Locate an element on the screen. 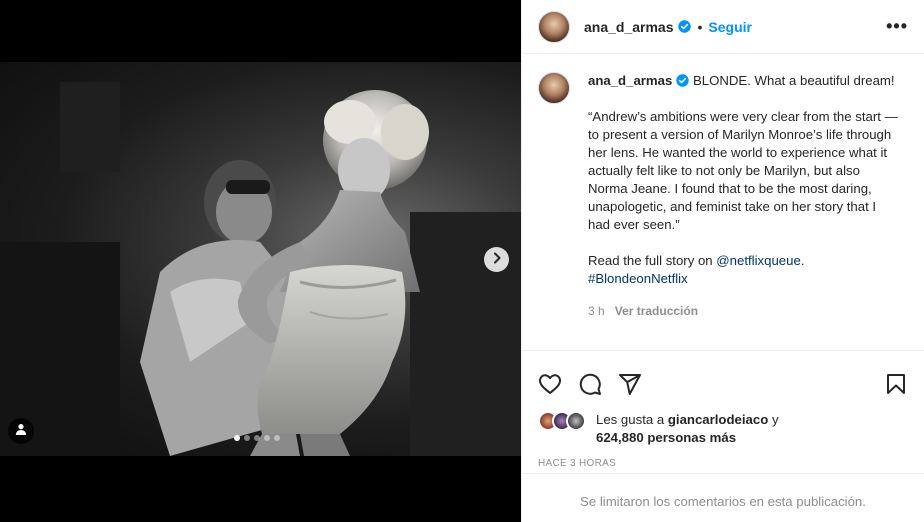  read-story-prefix: Read the full story on is located at coordinates (652, 260).